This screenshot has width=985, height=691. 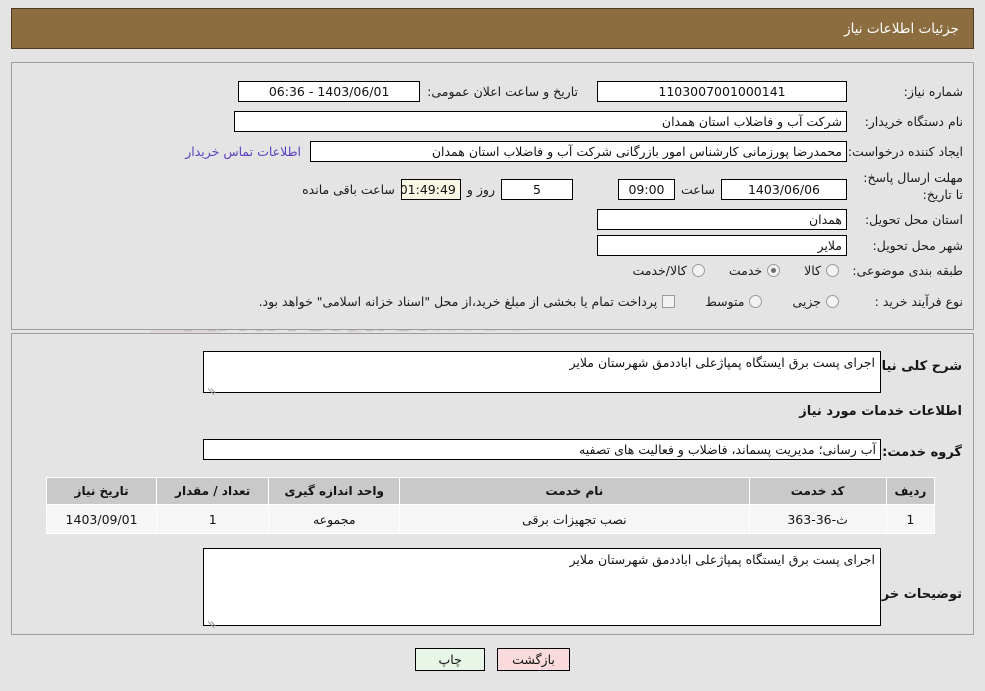 I want to click on announcement-datetime-label: تاریخ و ساعت اعلان عمومی:, so click(x=502, y=91).